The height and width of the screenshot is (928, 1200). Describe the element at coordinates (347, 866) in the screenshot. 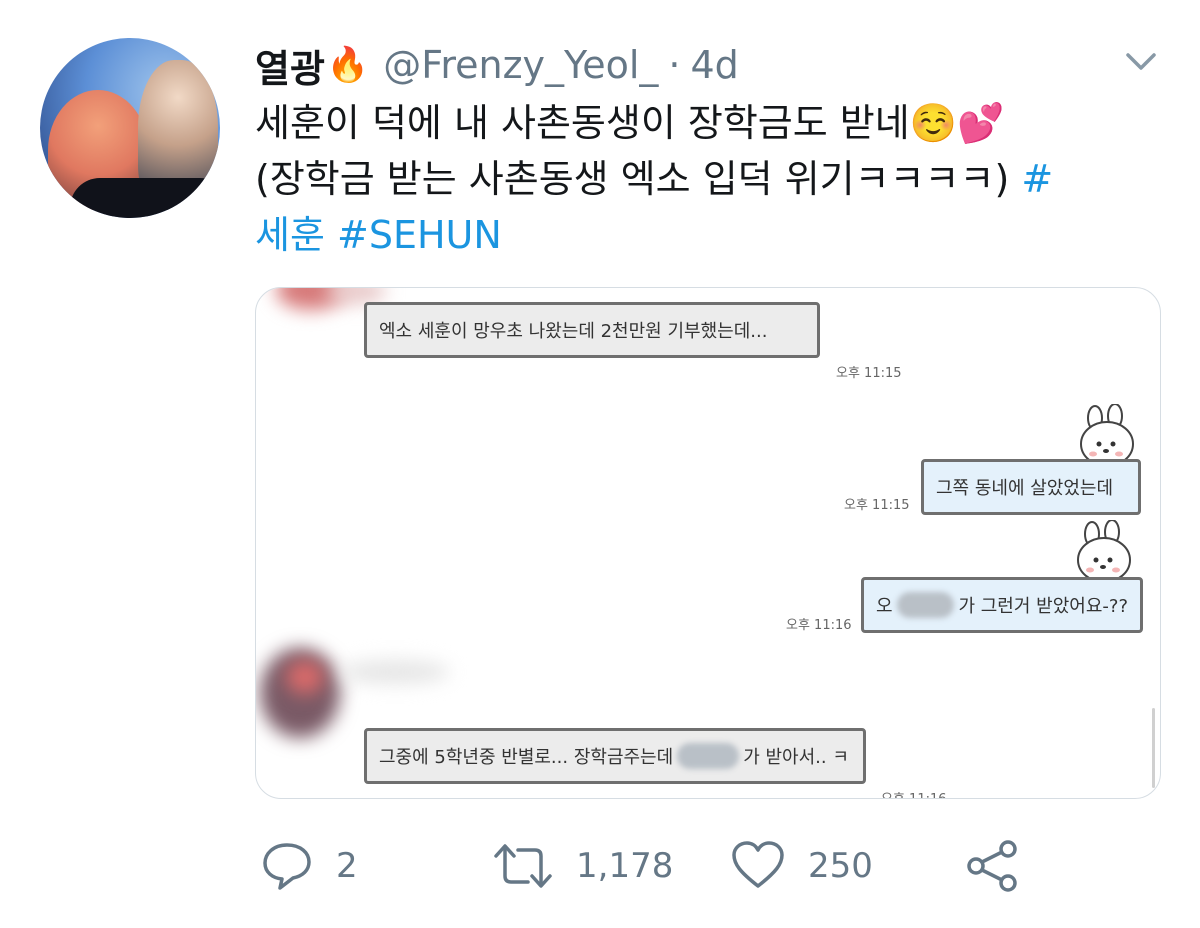

I see `reply-count: 2` at that location.